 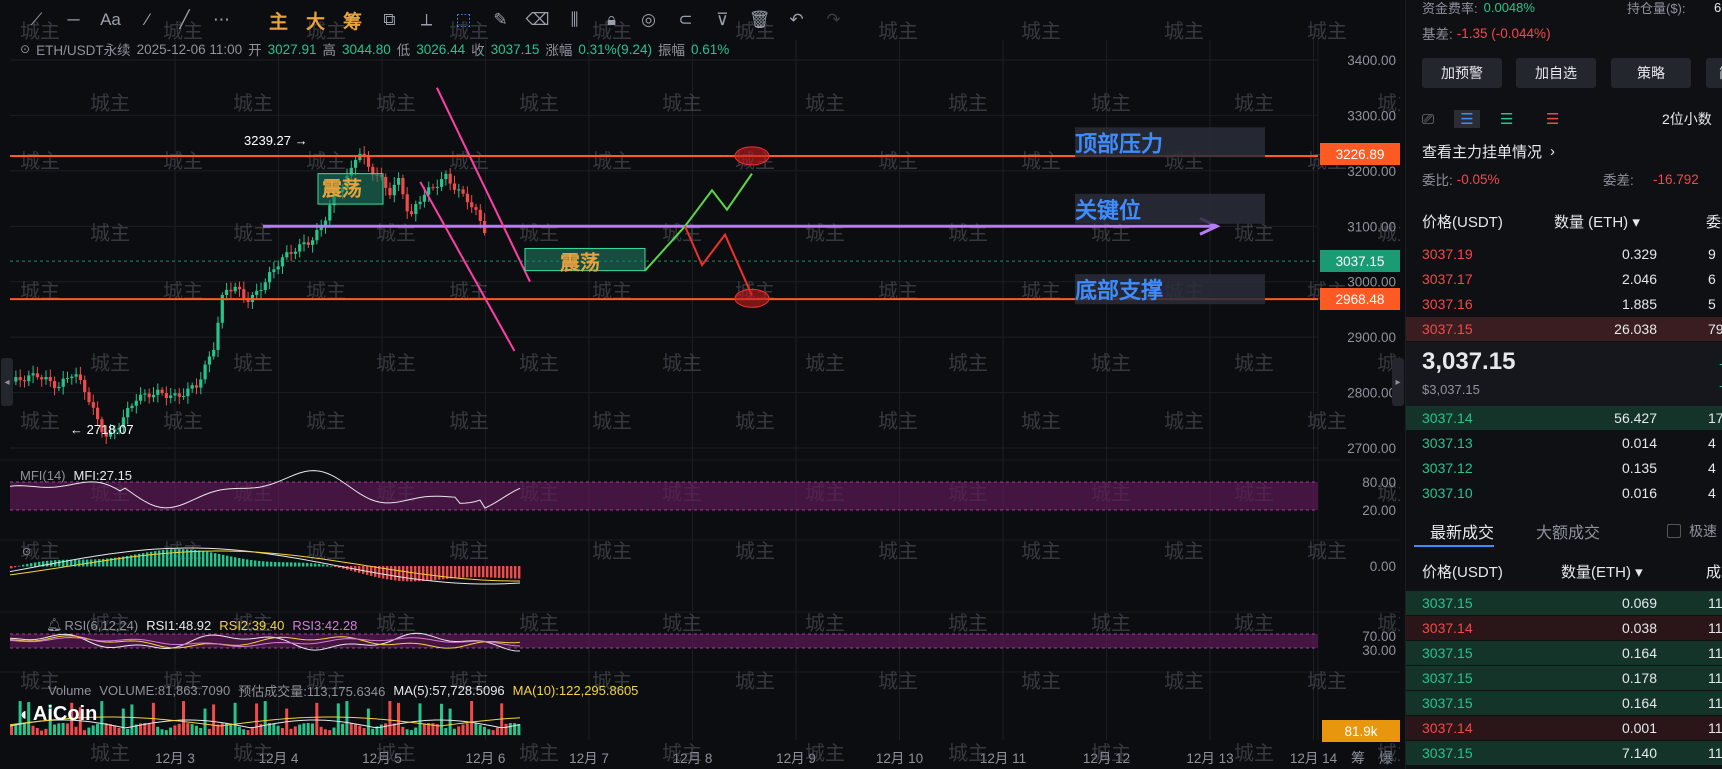 What do you see at coordinates (1438, 119) in the screenshot?
I see `orderbook-both-icon: ⎚` at bounding box center [1438, 119].